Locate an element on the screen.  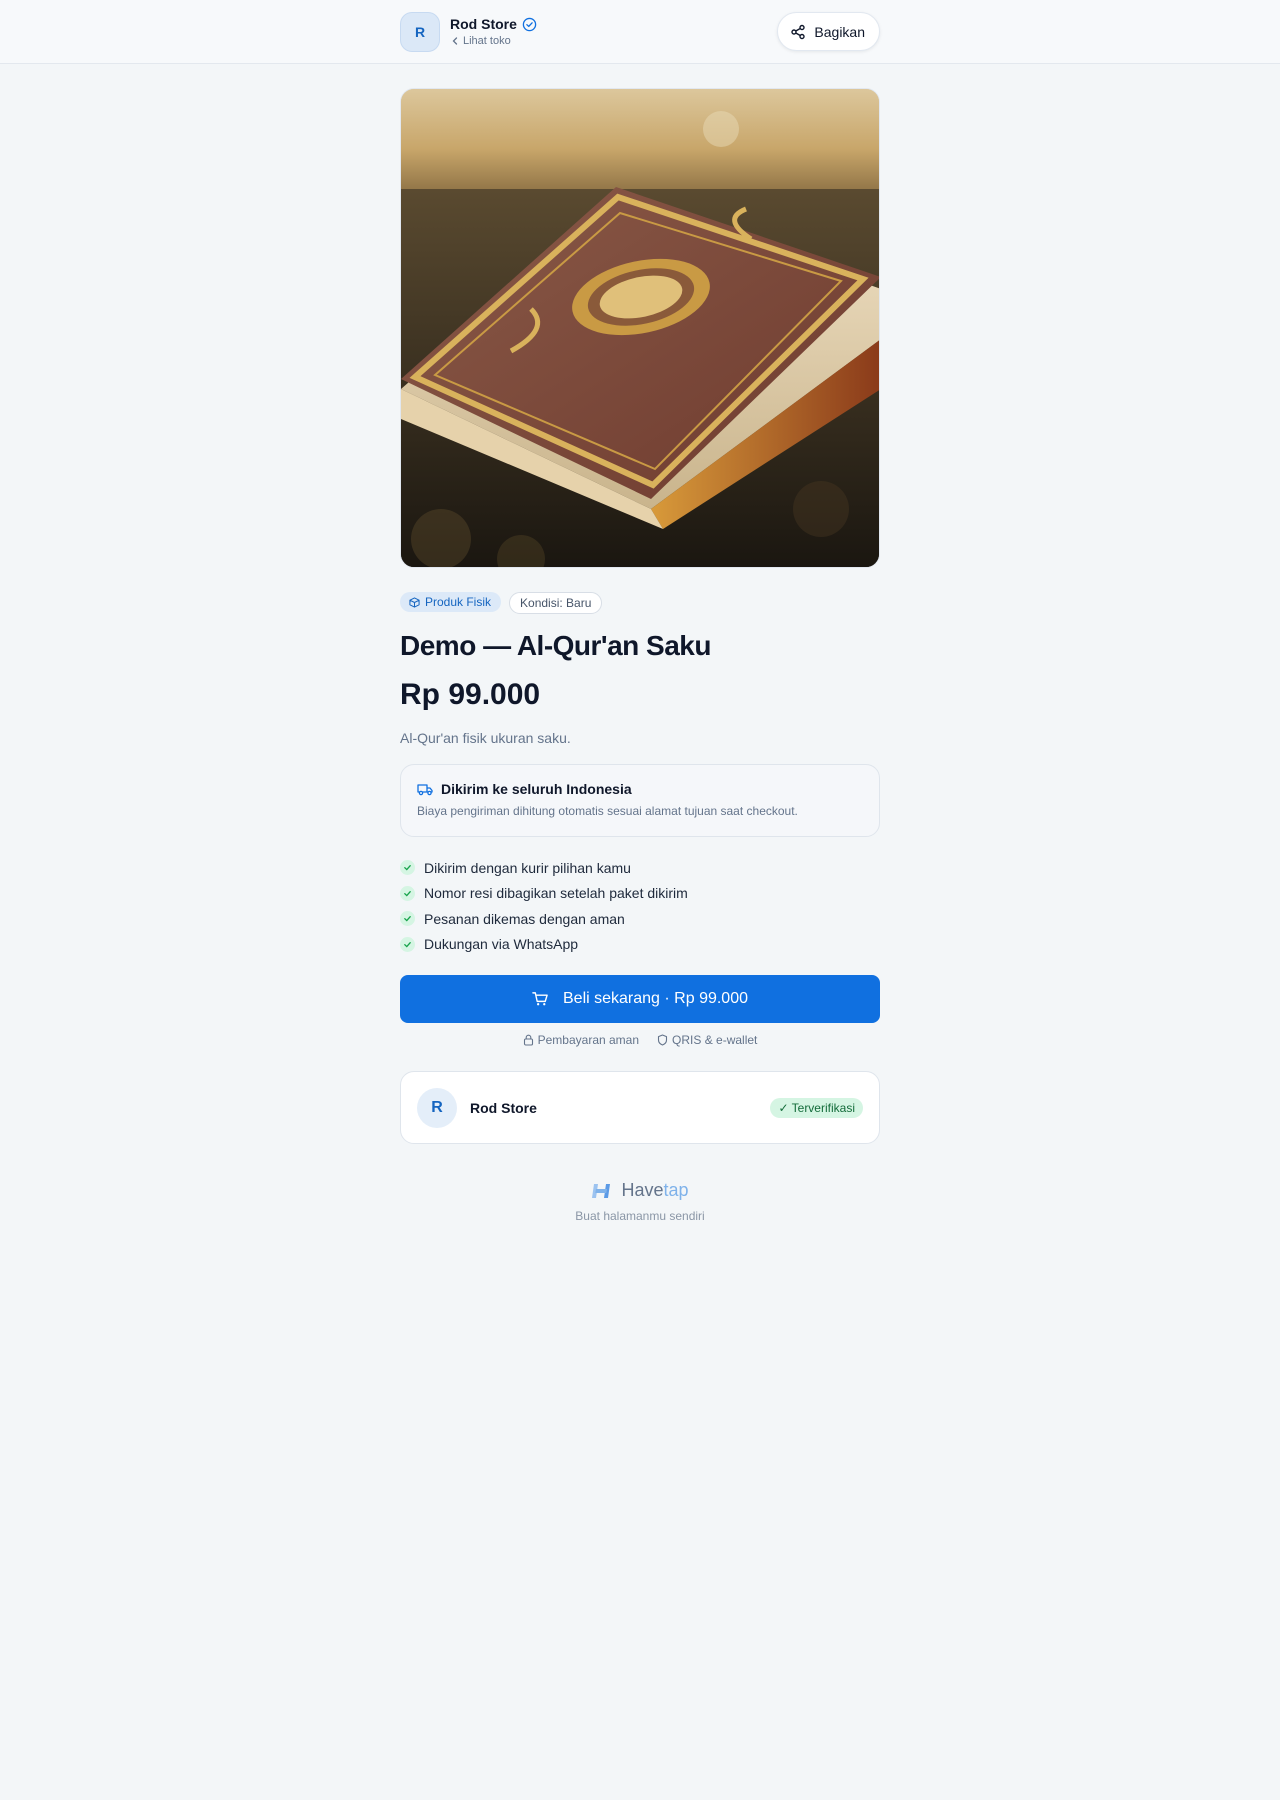
product-title: Demo — Al-Qur'an Saku is located at coordinates (555, 645).